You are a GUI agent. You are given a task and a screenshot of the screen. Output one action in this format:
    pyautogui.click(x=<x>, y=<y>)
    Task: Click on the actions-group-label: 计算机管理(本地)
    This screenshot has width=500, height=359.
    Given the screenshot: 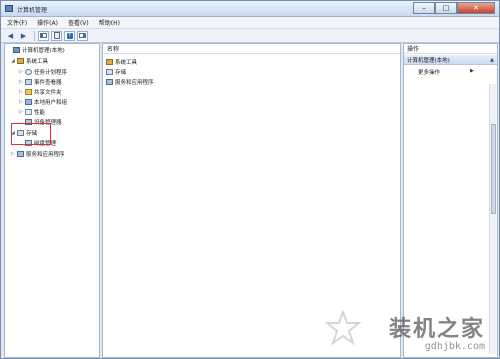 What is the action you would take?
    pyautogui.click(x=428, y=60)
    